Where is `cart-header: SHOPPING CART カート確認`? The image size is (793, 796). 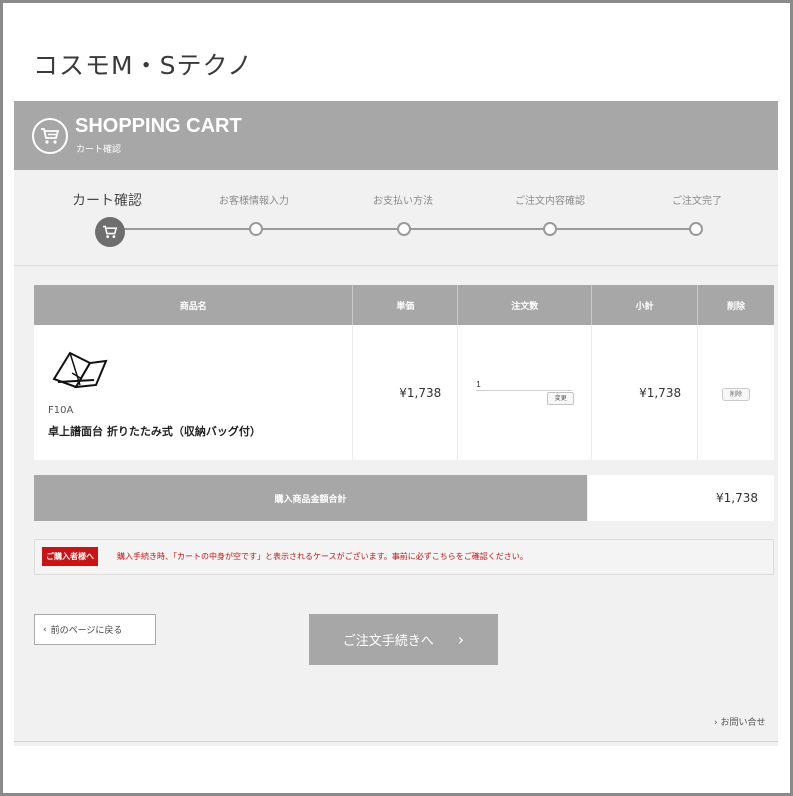
cart-header: SHOPPING CART カート確認 is located at coordinates (396, 135).